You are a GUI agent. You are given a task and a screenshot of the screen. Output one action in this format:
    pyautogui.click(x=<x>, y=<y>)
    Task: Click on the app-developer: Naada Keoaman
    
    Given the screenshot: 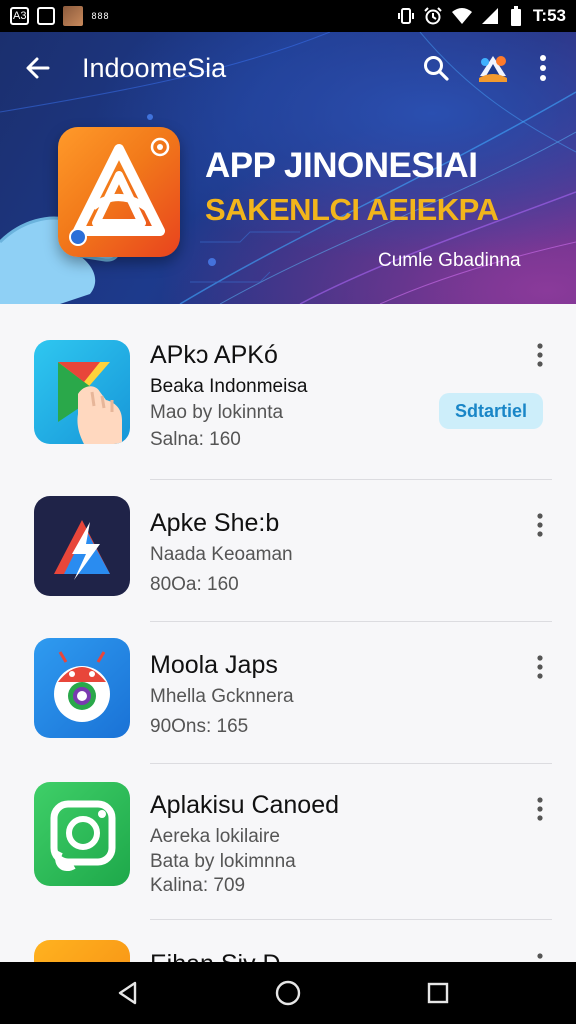 What is the action you would take?
    pyautogui.click(x=221, y=554)
    